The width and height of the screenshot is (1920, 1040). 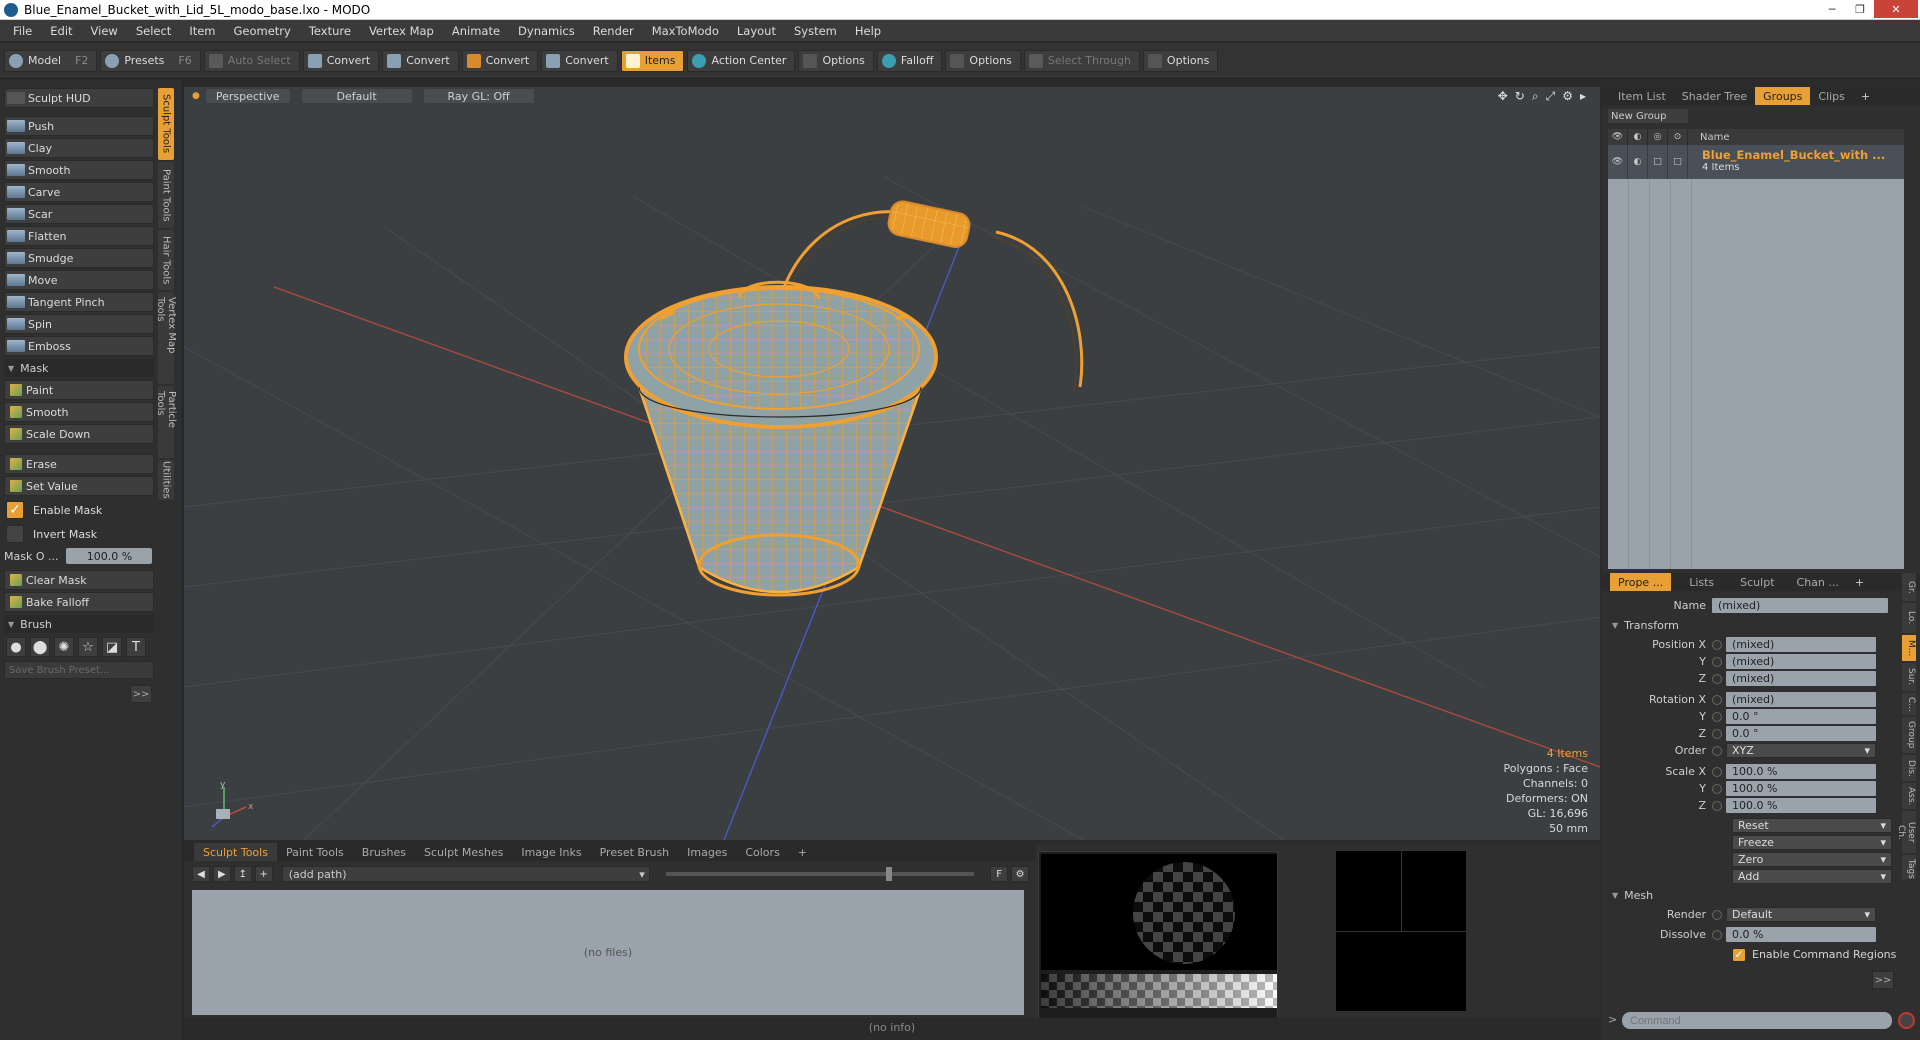 What do you see at coordinates (1812, 842) in the screenshot?
I see `freeze-dropdown: Freeze ▾` at bounding box center [1812, 842].